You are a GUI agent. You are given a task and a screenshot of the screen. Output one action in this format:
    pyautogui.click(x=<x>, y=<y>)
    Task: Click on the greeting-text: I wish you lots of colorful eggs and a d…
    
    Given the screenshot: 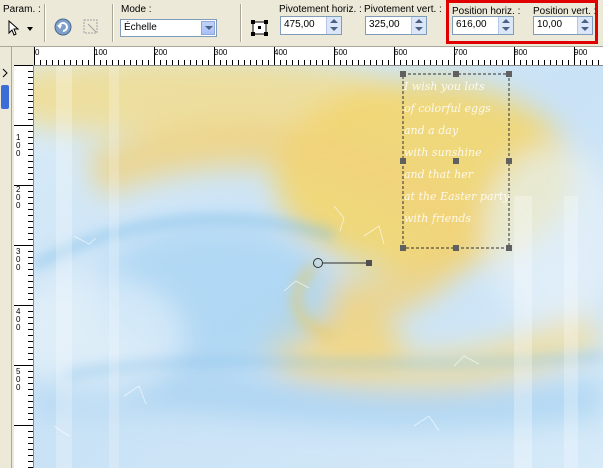 What is the action you would take?
    pyautogui.click(x=474, y=153)
    